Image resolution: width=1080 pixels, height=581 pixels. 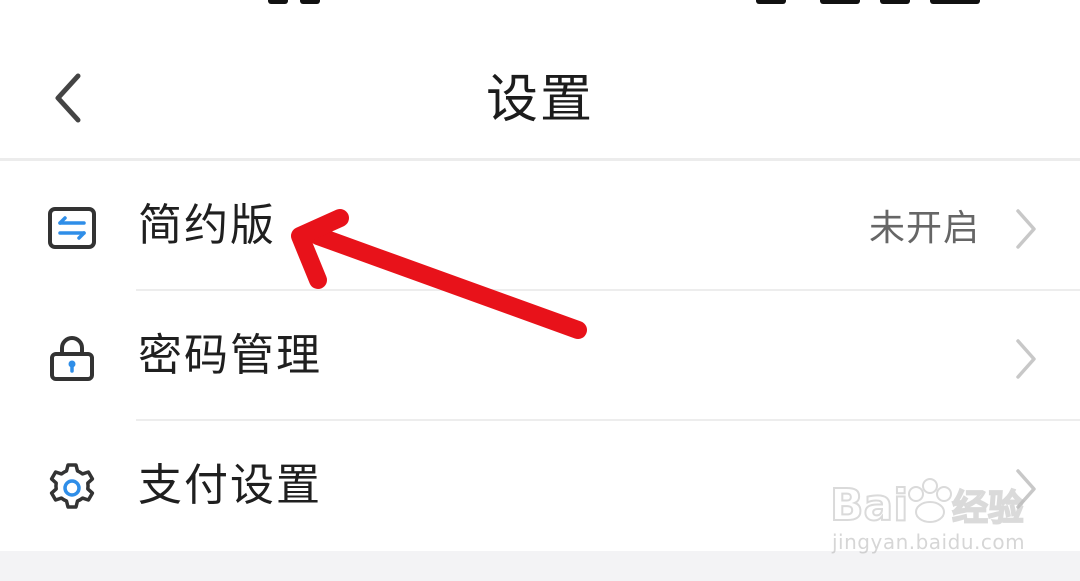 What do you see at coordinates (72, 488) in the screenshot?
I see `gear-icon` at bounding box center [72, 488].